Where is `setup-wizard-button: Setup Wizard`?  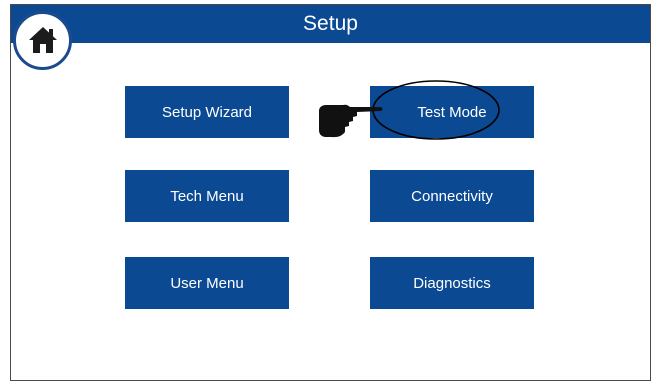
setup-wizard-button: Setup Wizard is located at coordinates (207, 112).